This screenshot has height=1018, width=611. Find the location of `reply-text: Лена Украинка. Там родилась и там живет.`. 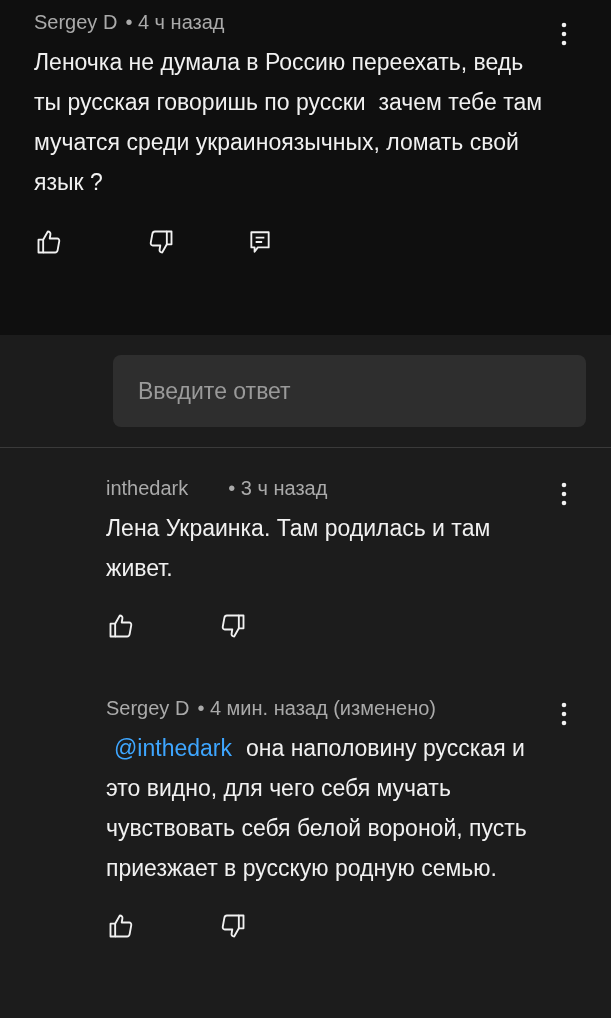

reply-text: Лена Украинка. Там родилась и там живет. is located at coordinates (299, 548).